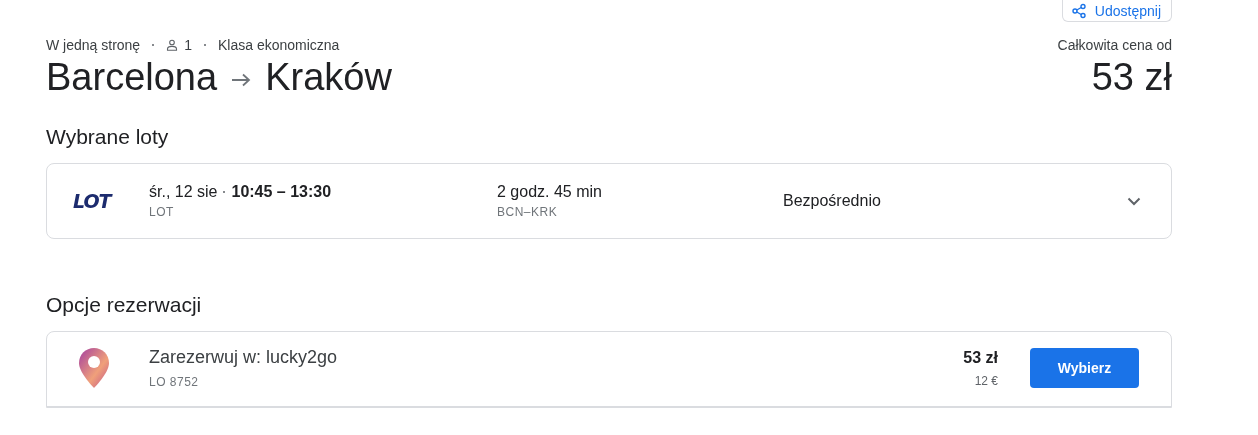 This screenshot has width=1258, height=435. Describe the element at coordinates (281, 192) in the screenshot. I see `flight-times: 10:45 – 13:30` at that location.